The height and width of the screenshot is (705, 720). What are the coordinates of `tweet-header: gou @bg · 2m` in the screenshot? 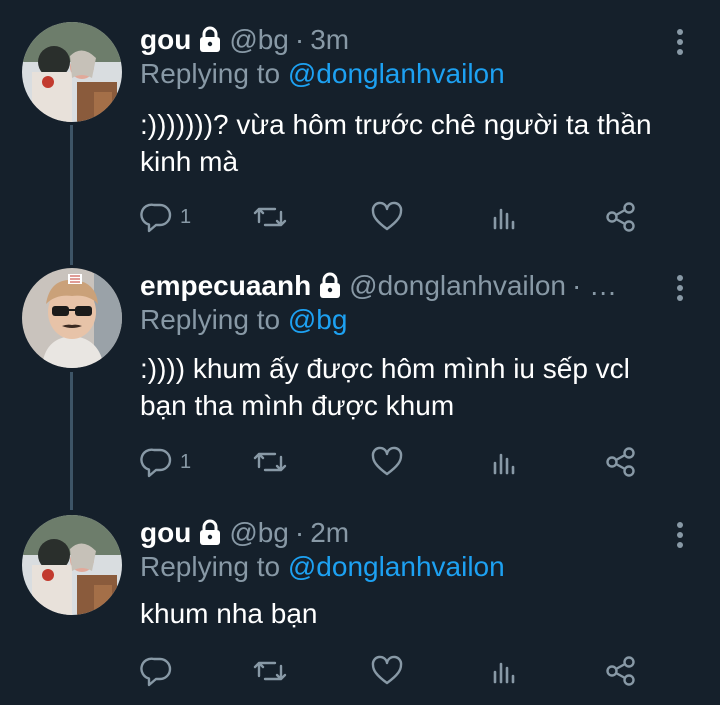 It's located at (400, 533).